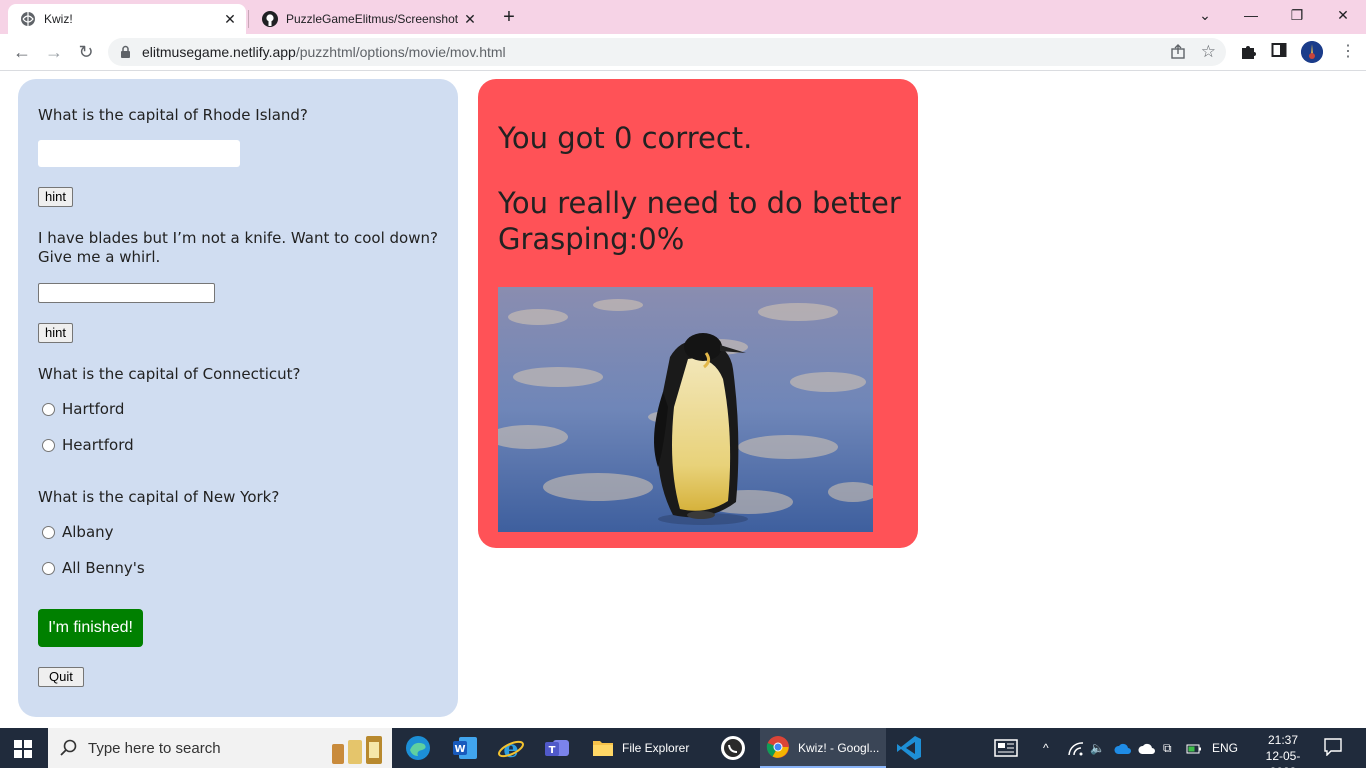 The width and height of the screenshot is (1366, 768). Describe the element at coordinates (1279, 52) in the screenshot. I see `side-panel-icon` at that location.